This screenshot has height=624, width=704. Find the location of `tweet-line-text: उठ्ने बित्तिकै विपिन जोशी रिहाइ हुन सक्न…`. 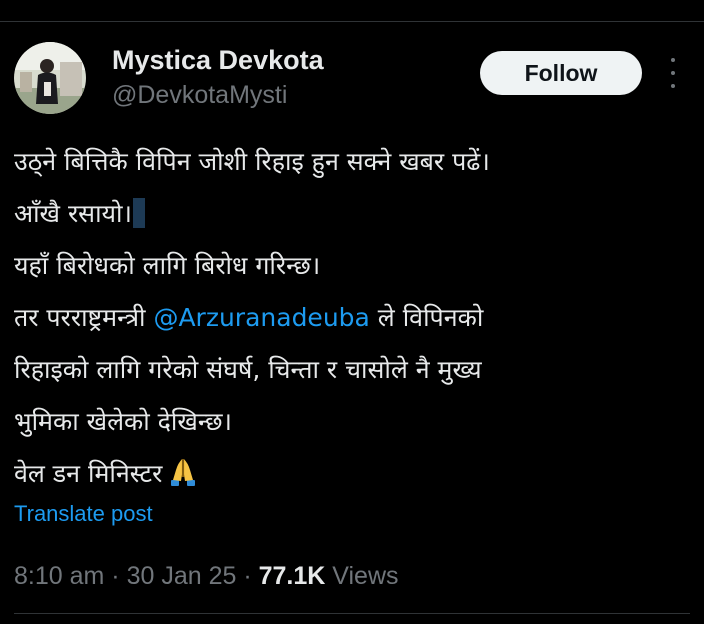

tweet-line-text: उठ्ने बित्तिकै विपिन जोशी रिहाइ हुन सक्न… is located at coordinates (252, 161).